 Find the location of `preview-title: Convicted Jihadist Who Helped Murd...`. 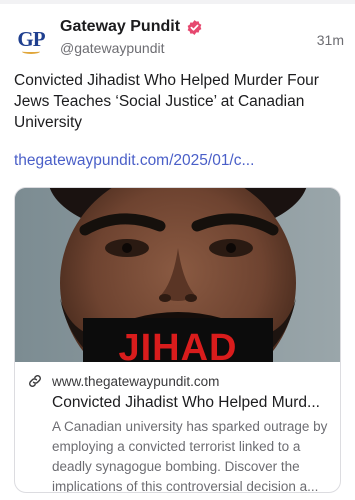

preview-title: Convicted Jihadist Who Helped Murd... is located at coordinates (178, 403).